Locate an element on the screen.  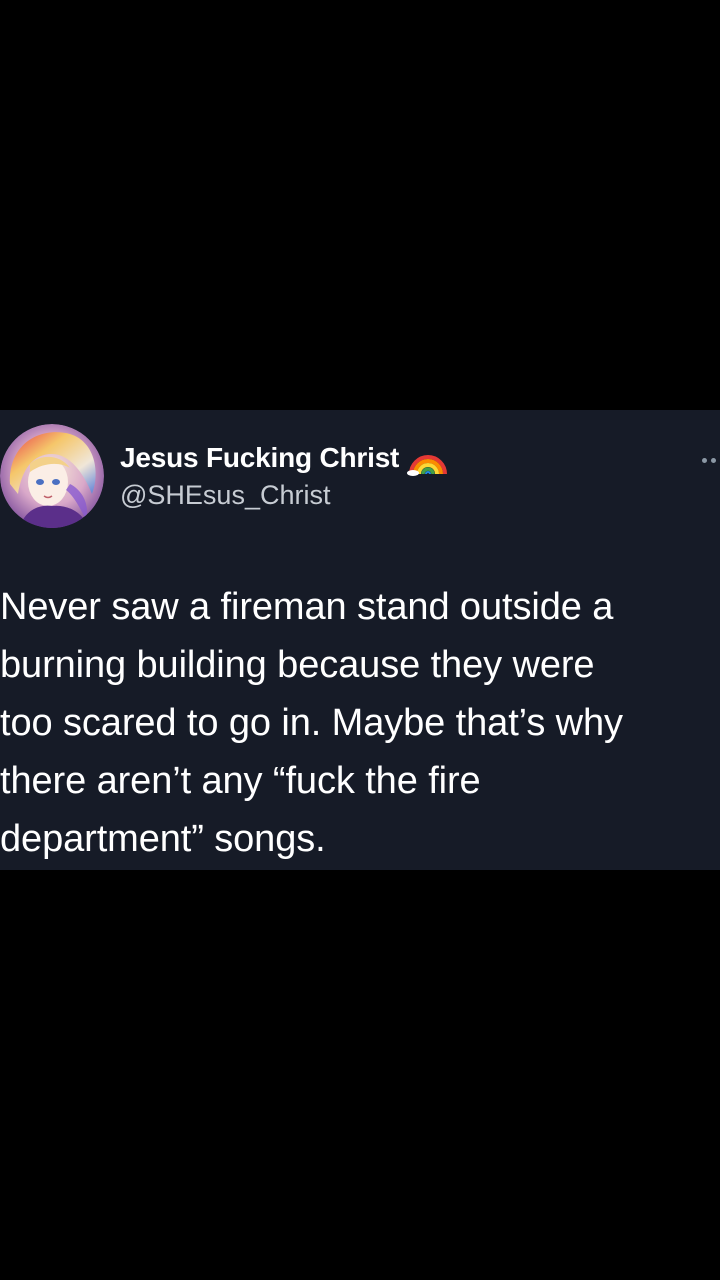
avatar is located at coordinates (52, 476).